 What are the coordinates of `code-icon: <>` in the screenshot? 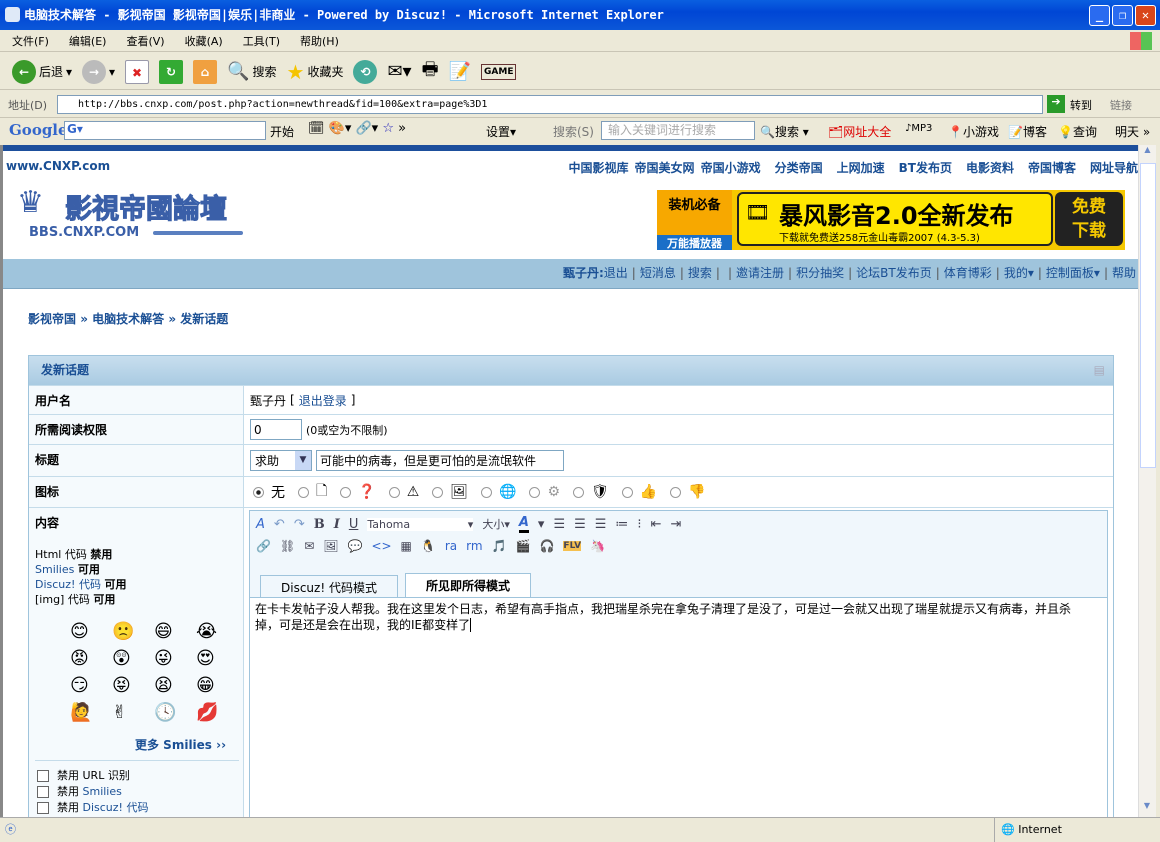 It's located at (381, 546).